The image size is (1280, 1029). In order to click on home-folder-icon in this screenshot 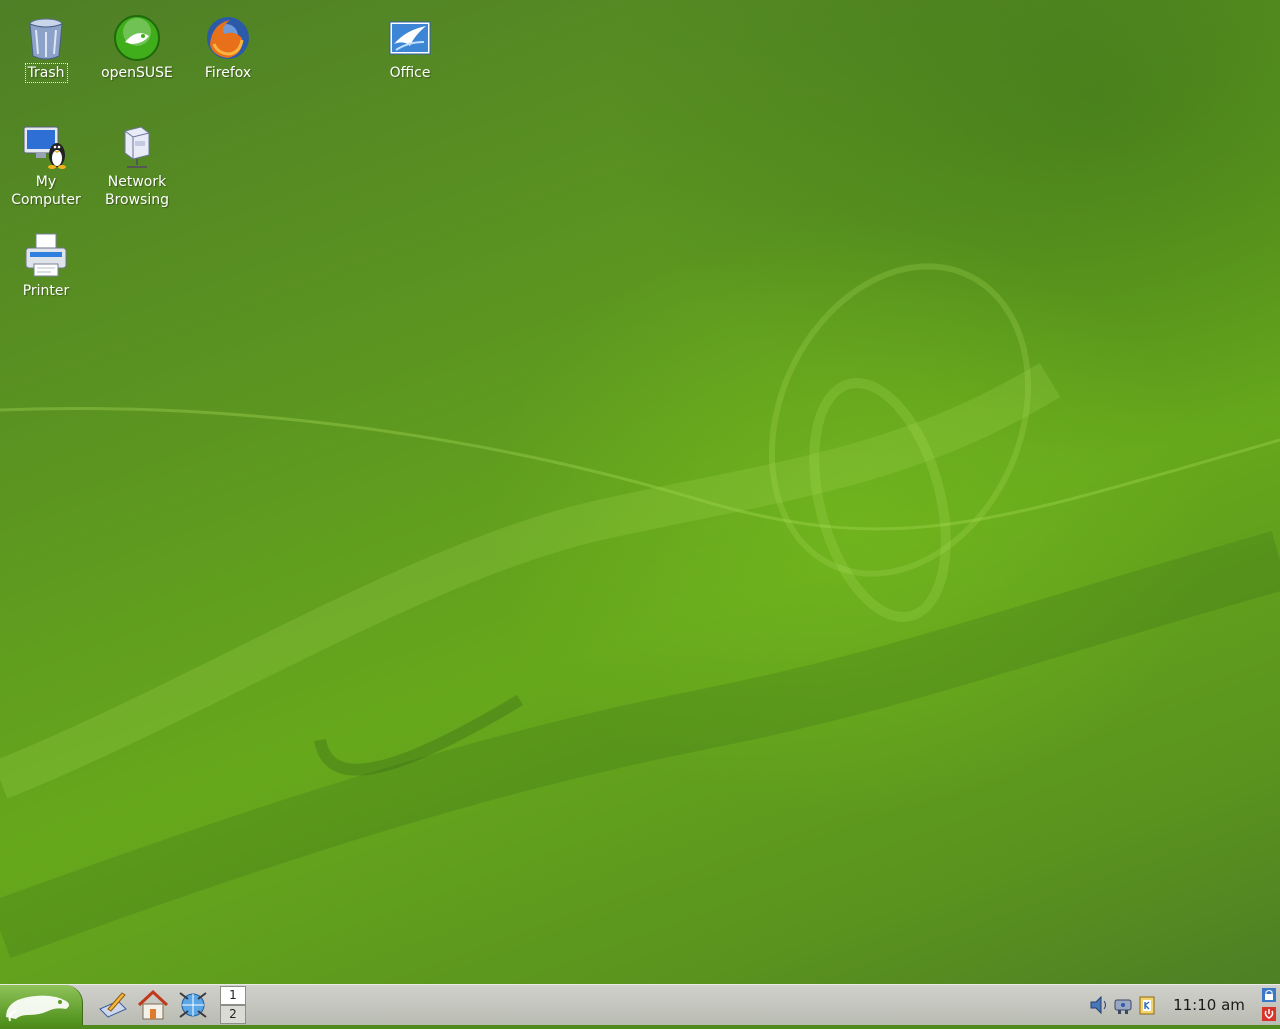, I will do `click(153, 1004)`.